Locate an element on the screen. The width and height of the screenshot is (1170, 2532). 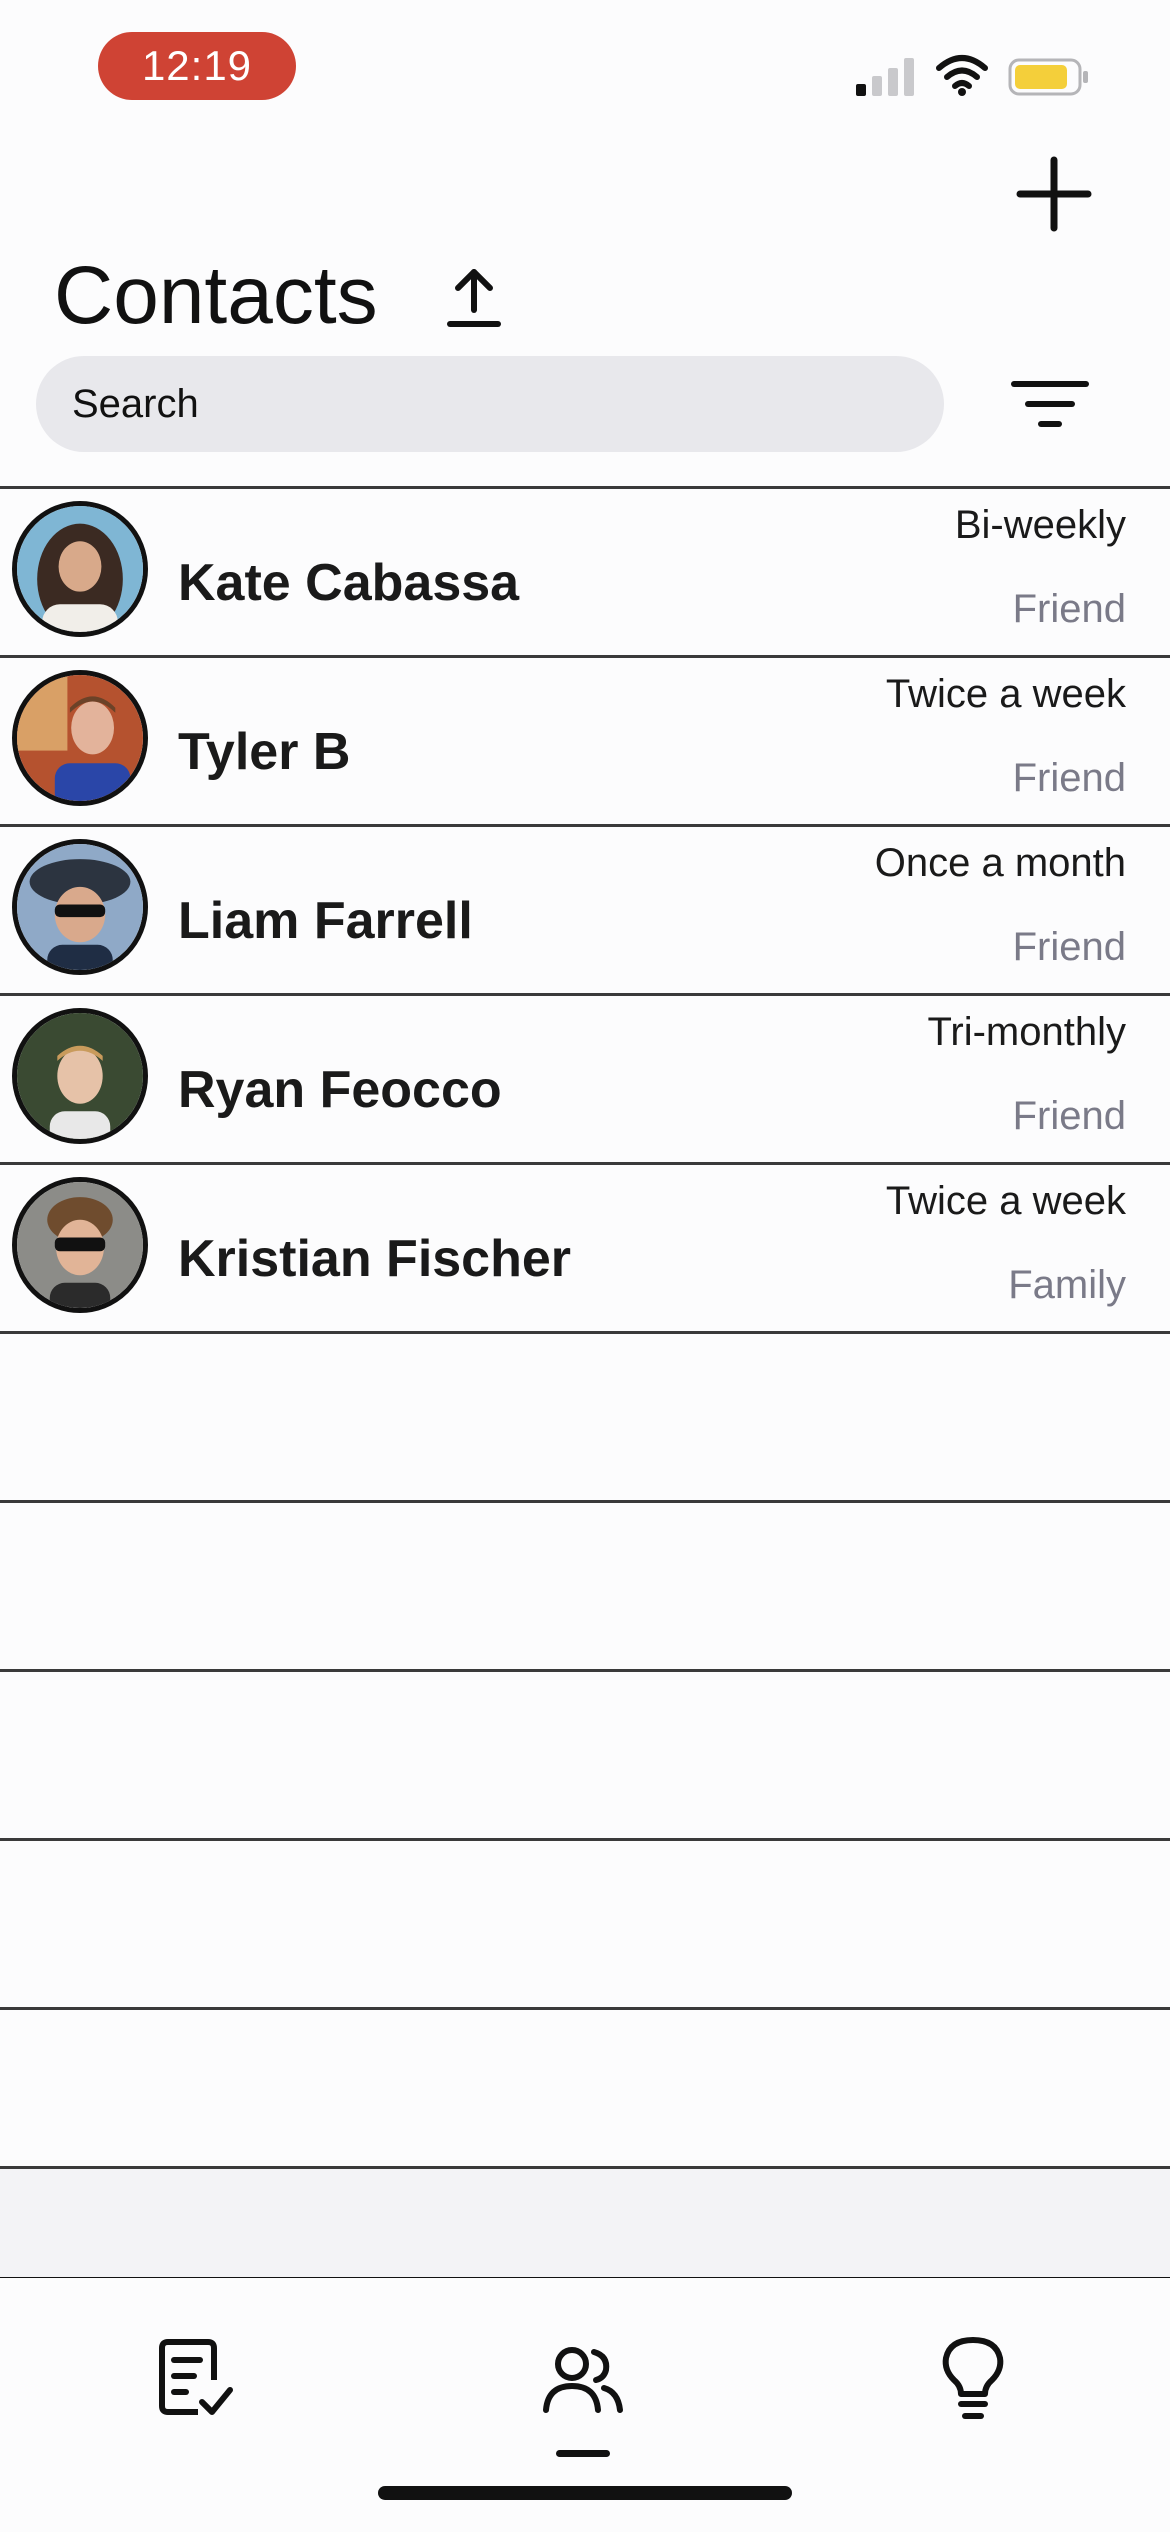
add-contact-button is located at coordinates (1054, 194).